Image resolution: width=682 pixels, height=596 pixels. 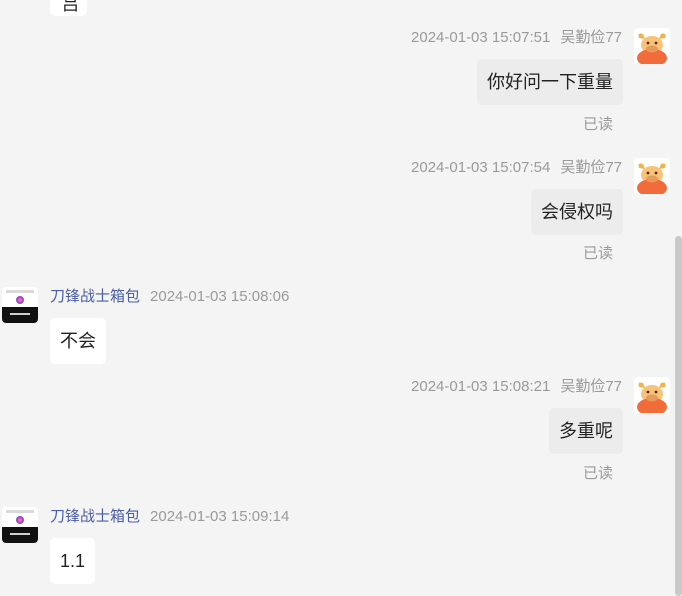 I want to click on message-timestamp: 2024-01-03 15:07:54, so click(x=481, y=167).